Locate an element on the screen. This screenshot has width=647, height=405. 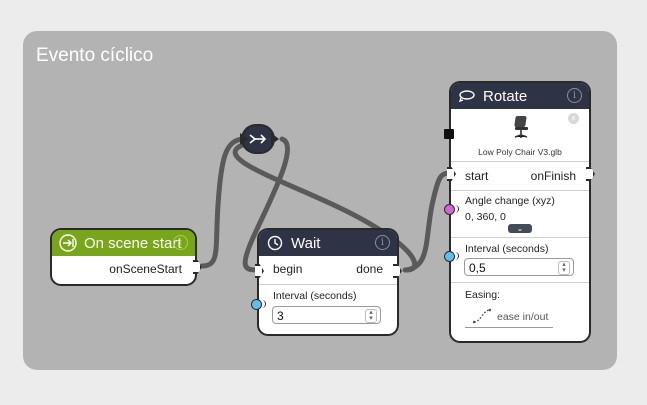
output-label-done: done is located at coordinates (369, 269).